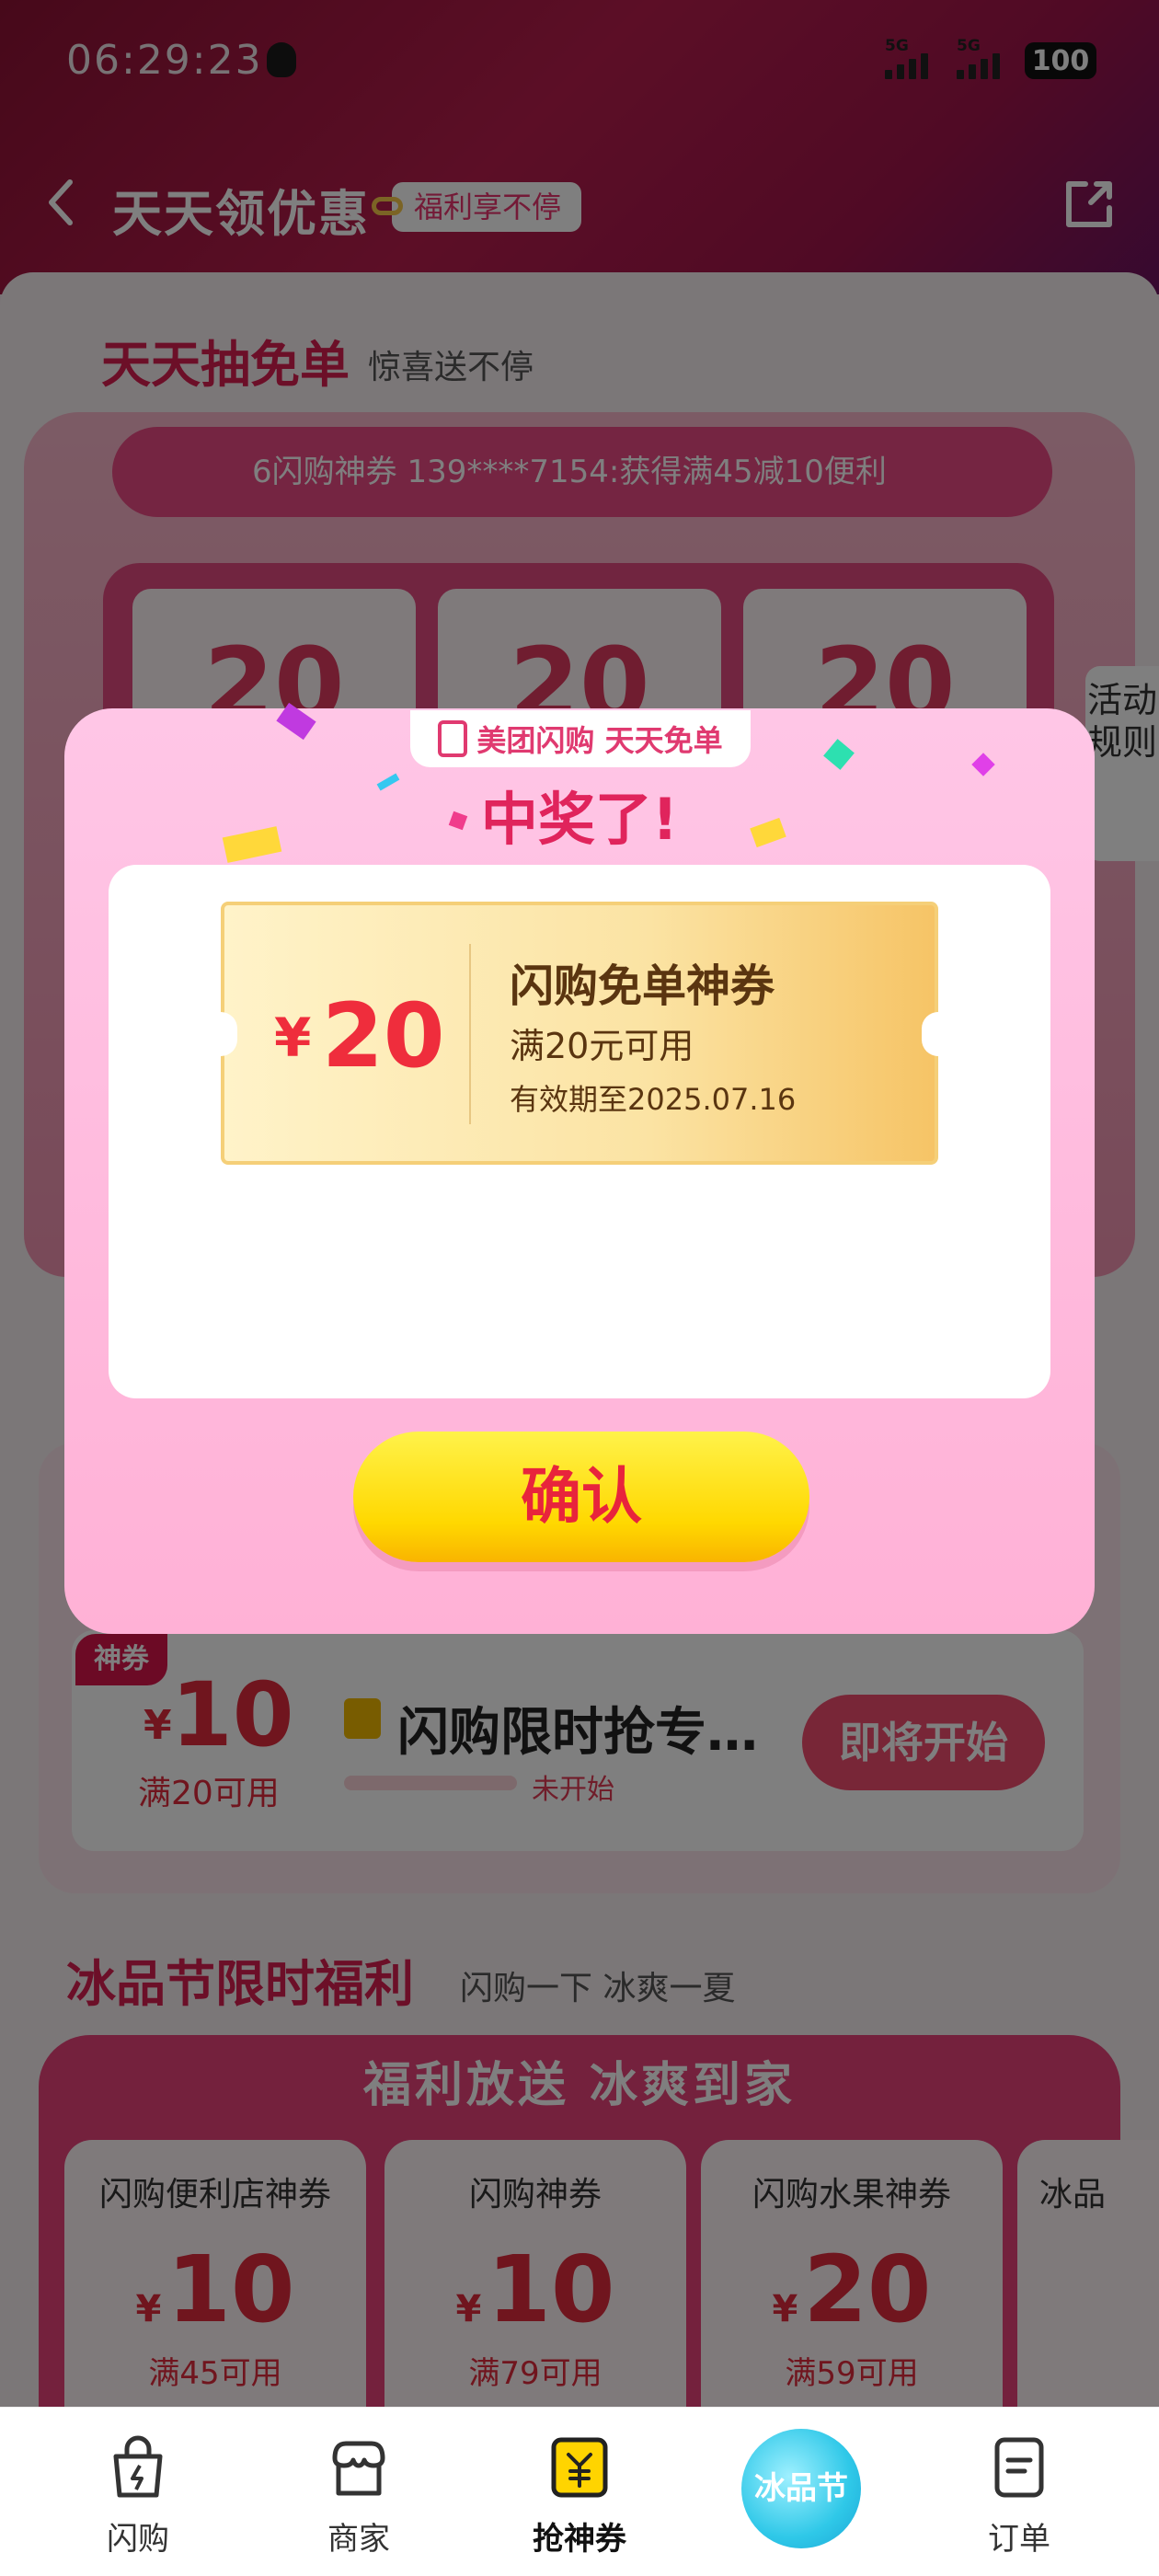  I want to click on coupon-condition: 满20元可用, so click(602, 1046).